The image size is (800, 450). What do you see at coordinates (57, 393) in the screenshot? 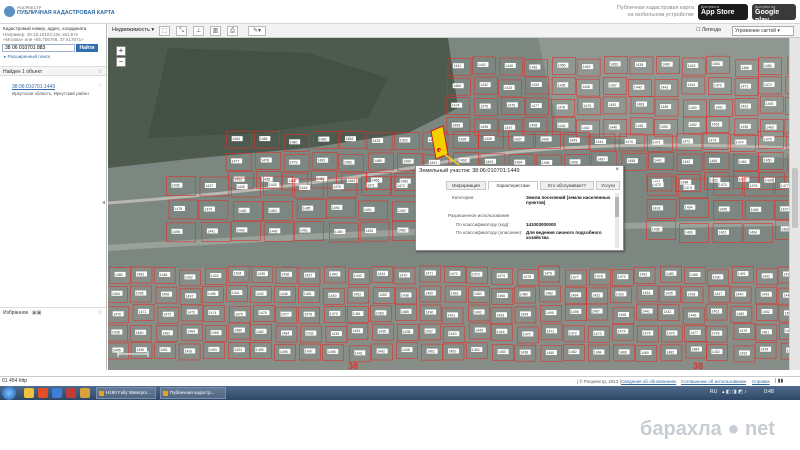
I see `browser-icon` at bounding box center [57, 393].